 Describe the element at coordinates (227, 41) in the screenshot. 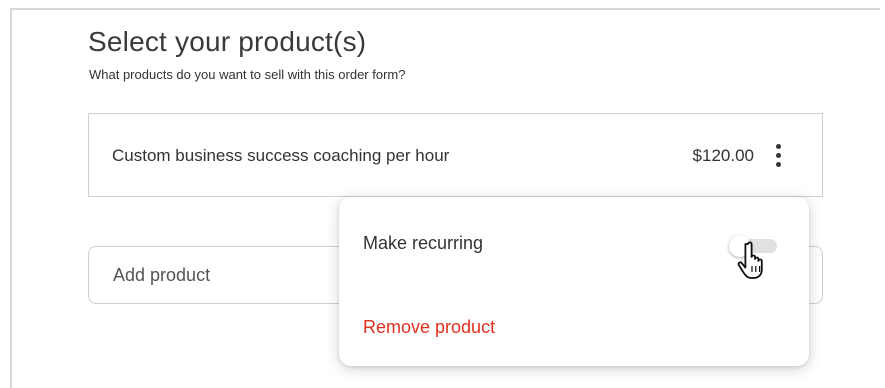

I see `page-title: Select your product(s)` at that location.